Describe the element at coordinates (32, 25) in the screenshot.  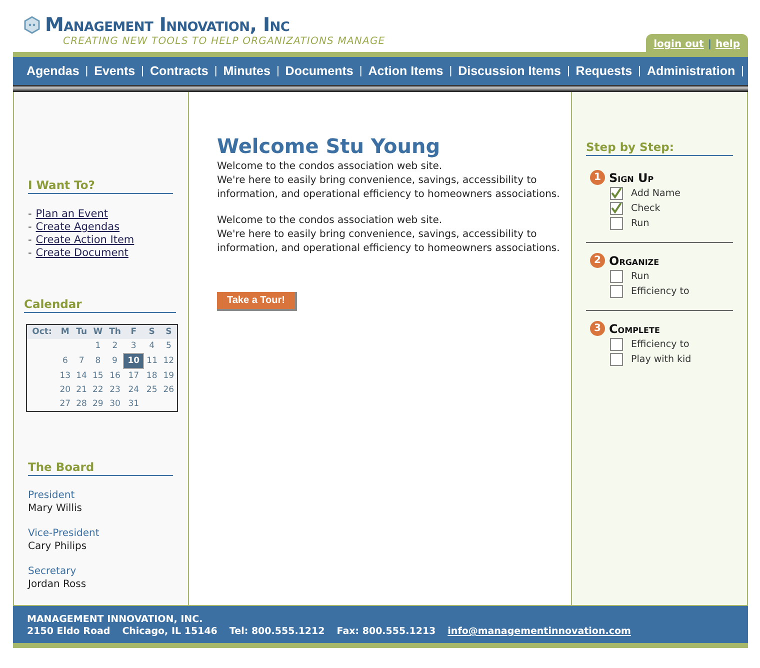
I see `logo-icon` at that location.